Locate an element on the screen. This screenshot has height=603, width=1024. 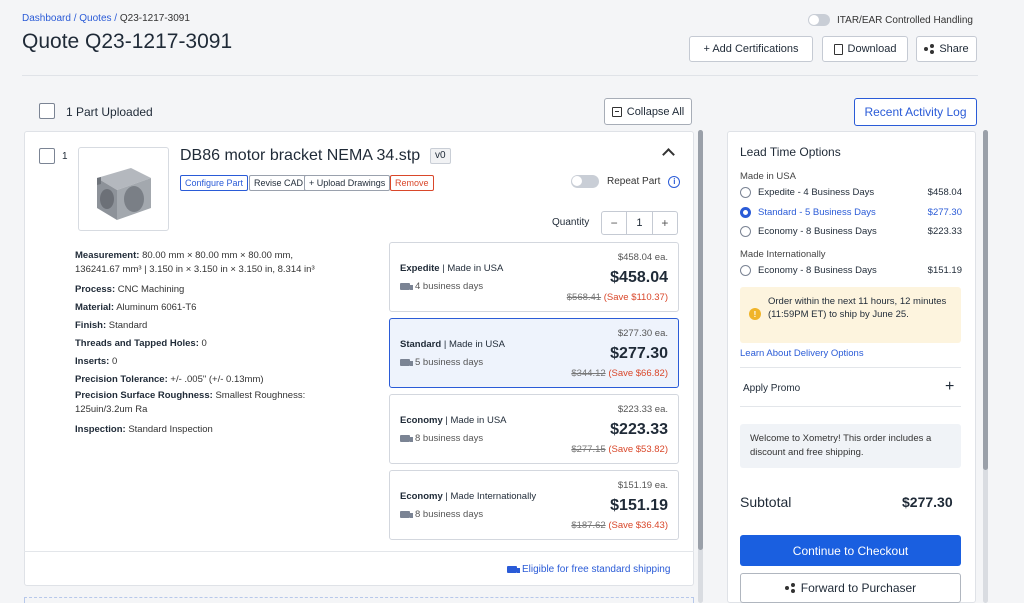
option-price: $458.04 is located at coordinates (639, 277).